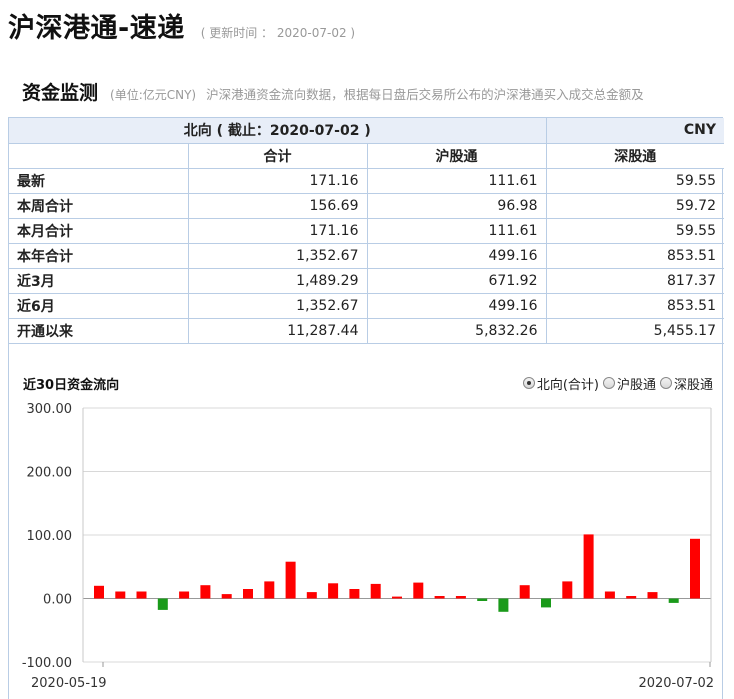 Image resolution: width=734 pixels, height=699 pixels. Describe the element at coordinates (676, 683) in the screenshot. I see `x-end-label: 2020-07-02` at that location.